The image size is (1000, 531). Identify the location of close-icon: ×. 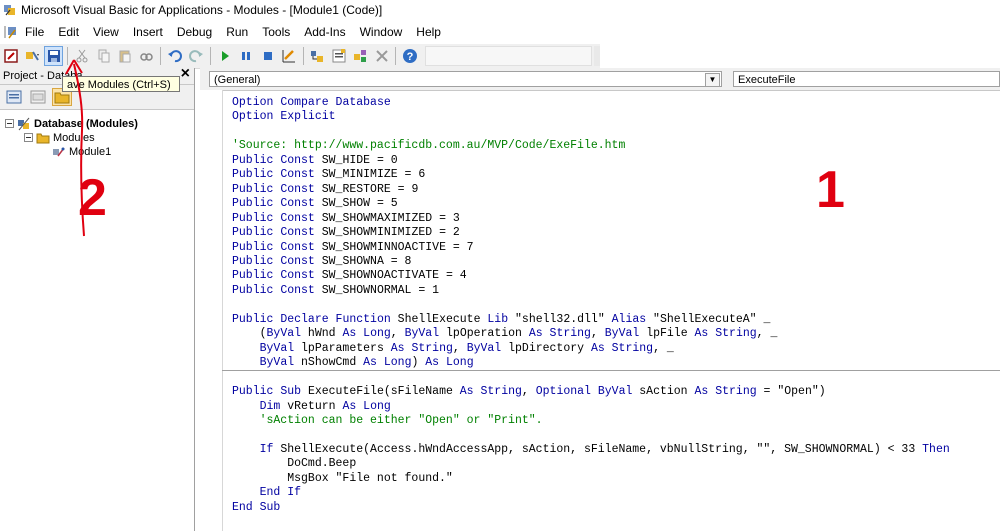
(185, 74).